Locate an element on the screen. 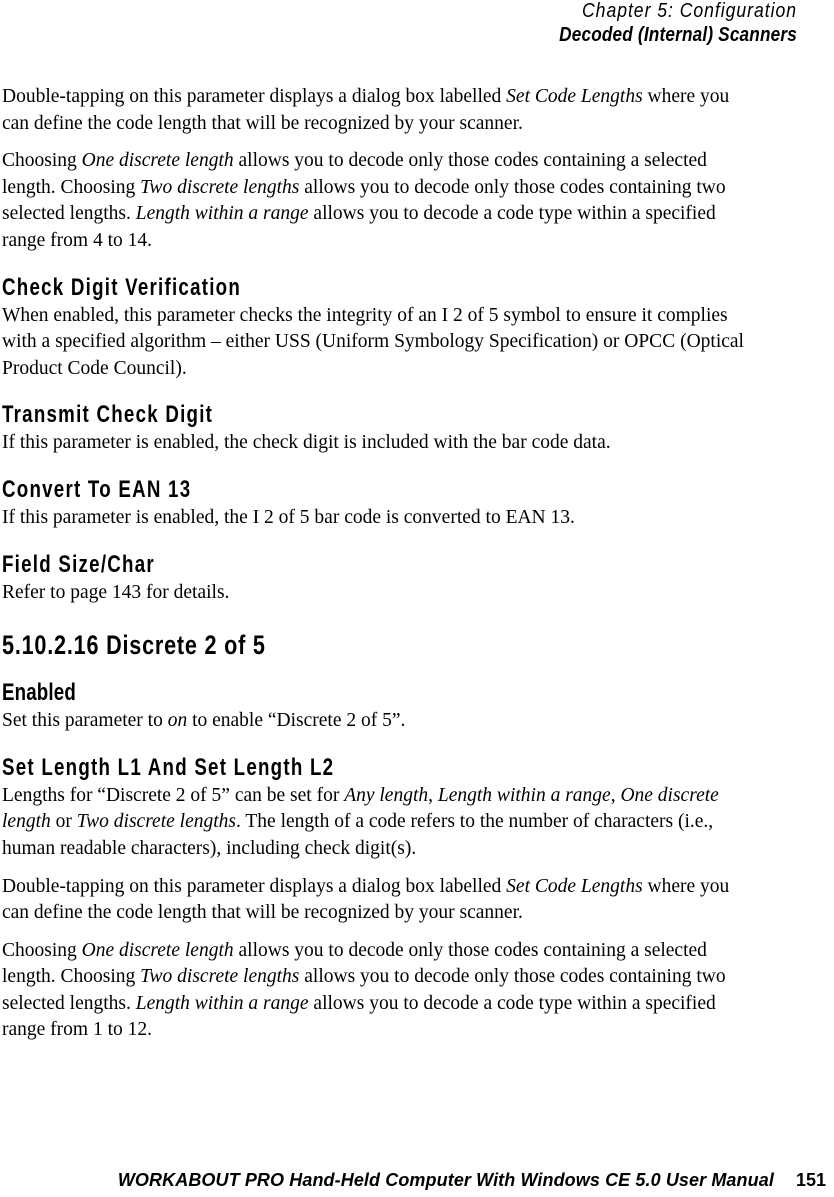 The image size is (834, 1197). running-header-section: Decoded (Internal) Scanners is located at coordinates (678, 35).